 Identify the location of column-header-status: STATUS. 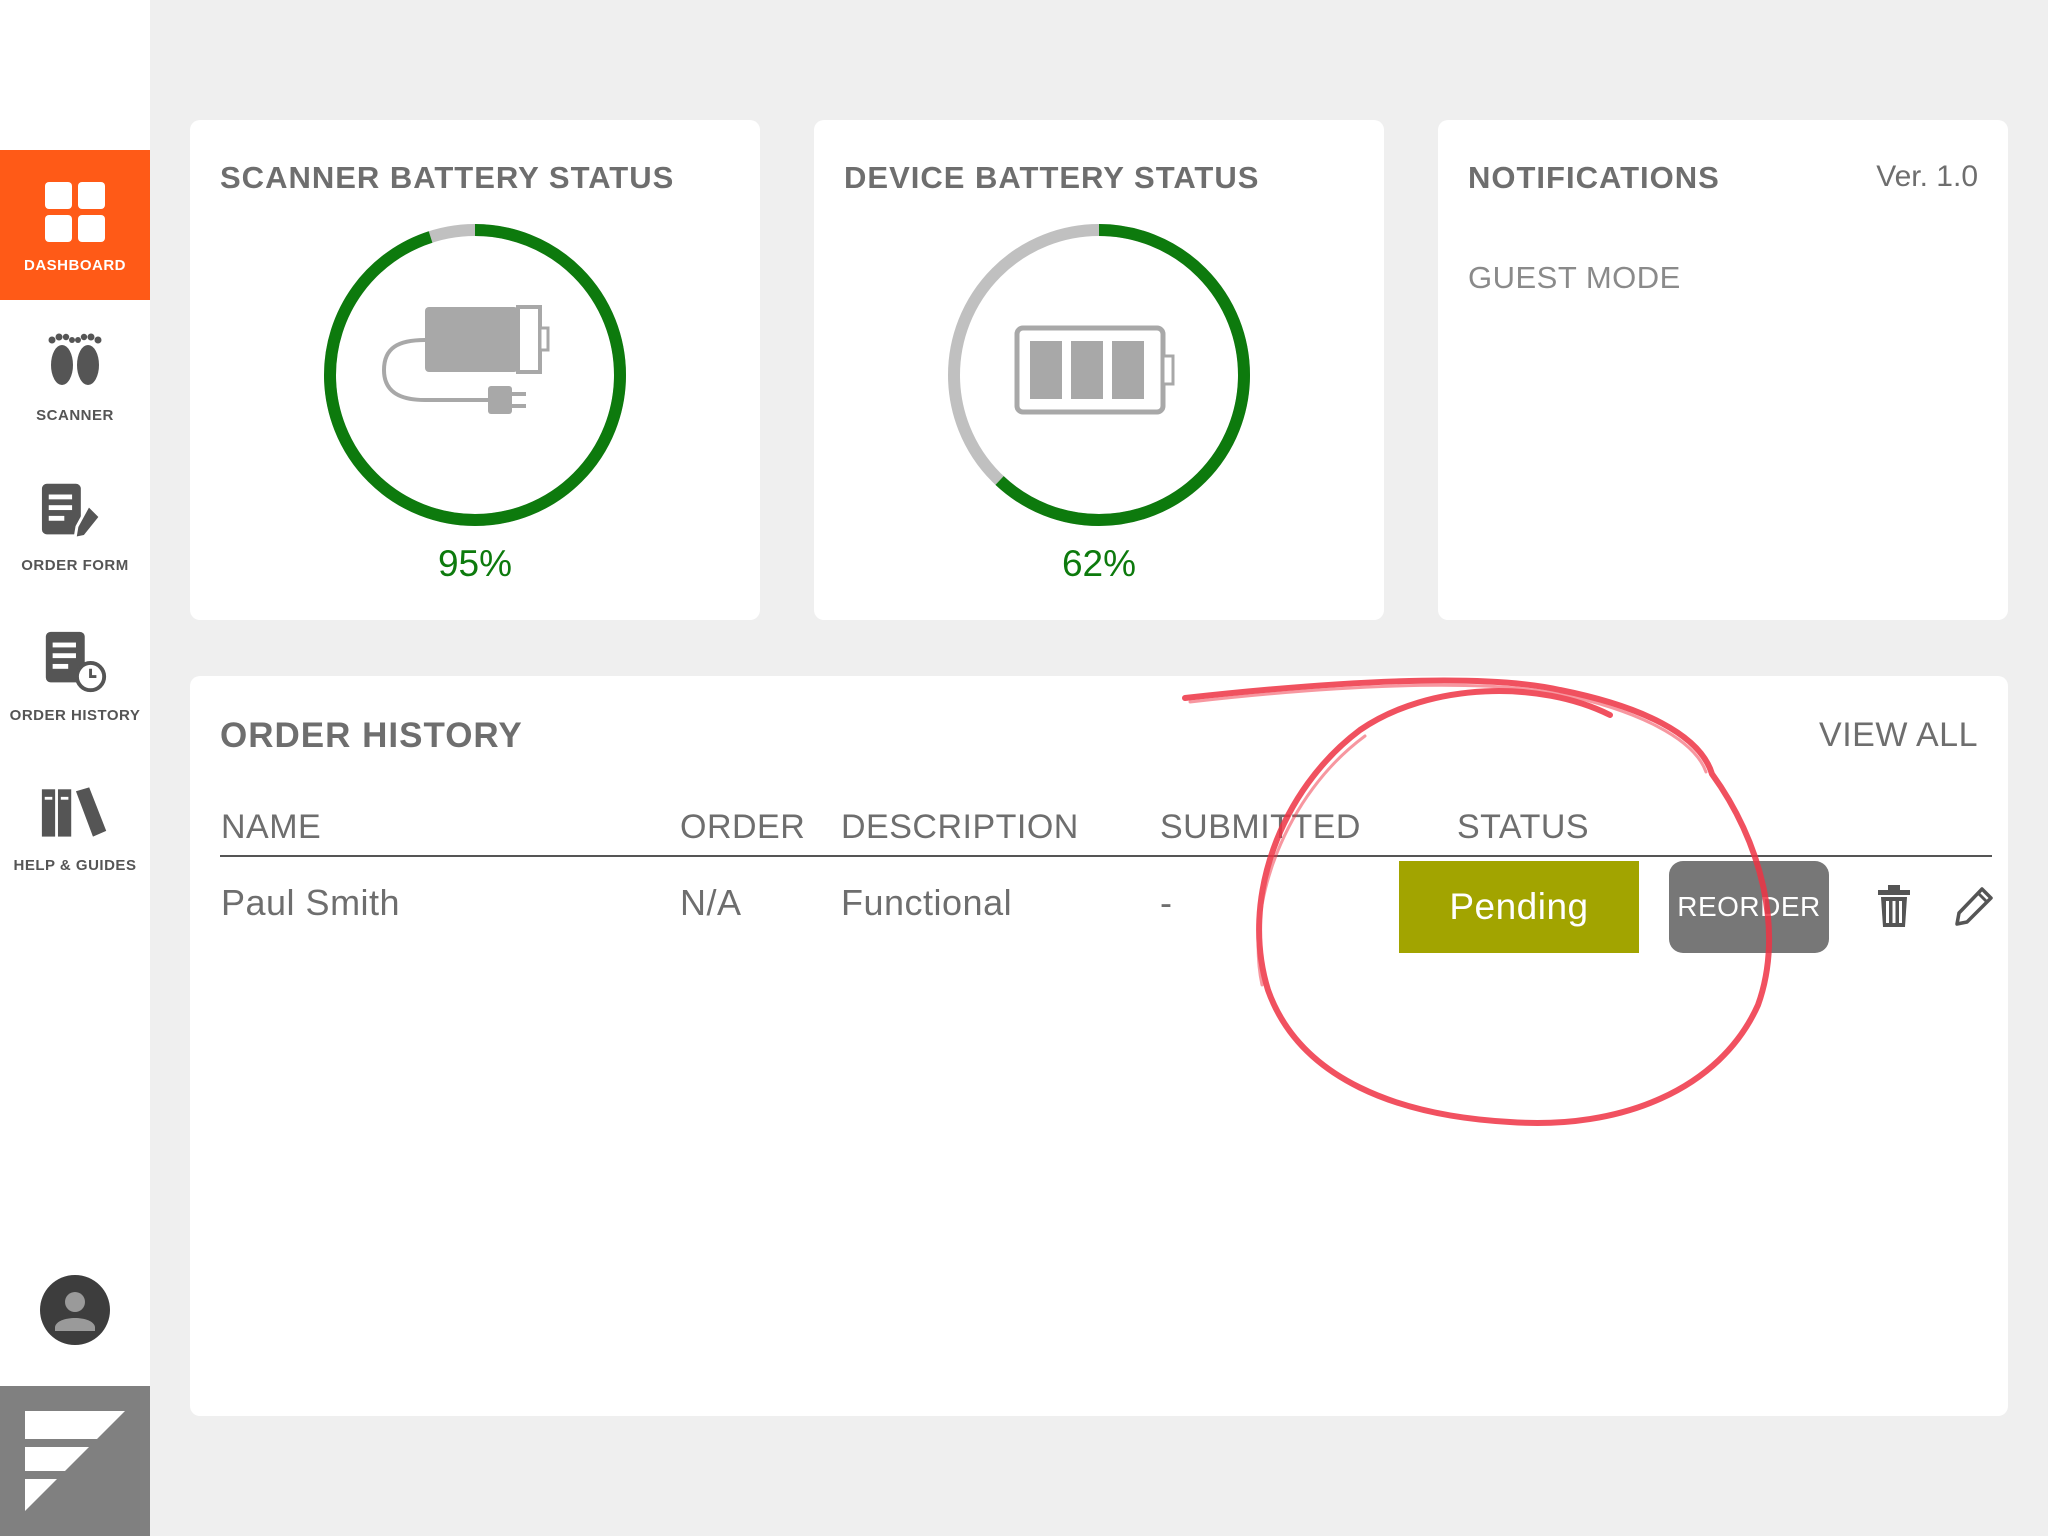
(1523, 827).